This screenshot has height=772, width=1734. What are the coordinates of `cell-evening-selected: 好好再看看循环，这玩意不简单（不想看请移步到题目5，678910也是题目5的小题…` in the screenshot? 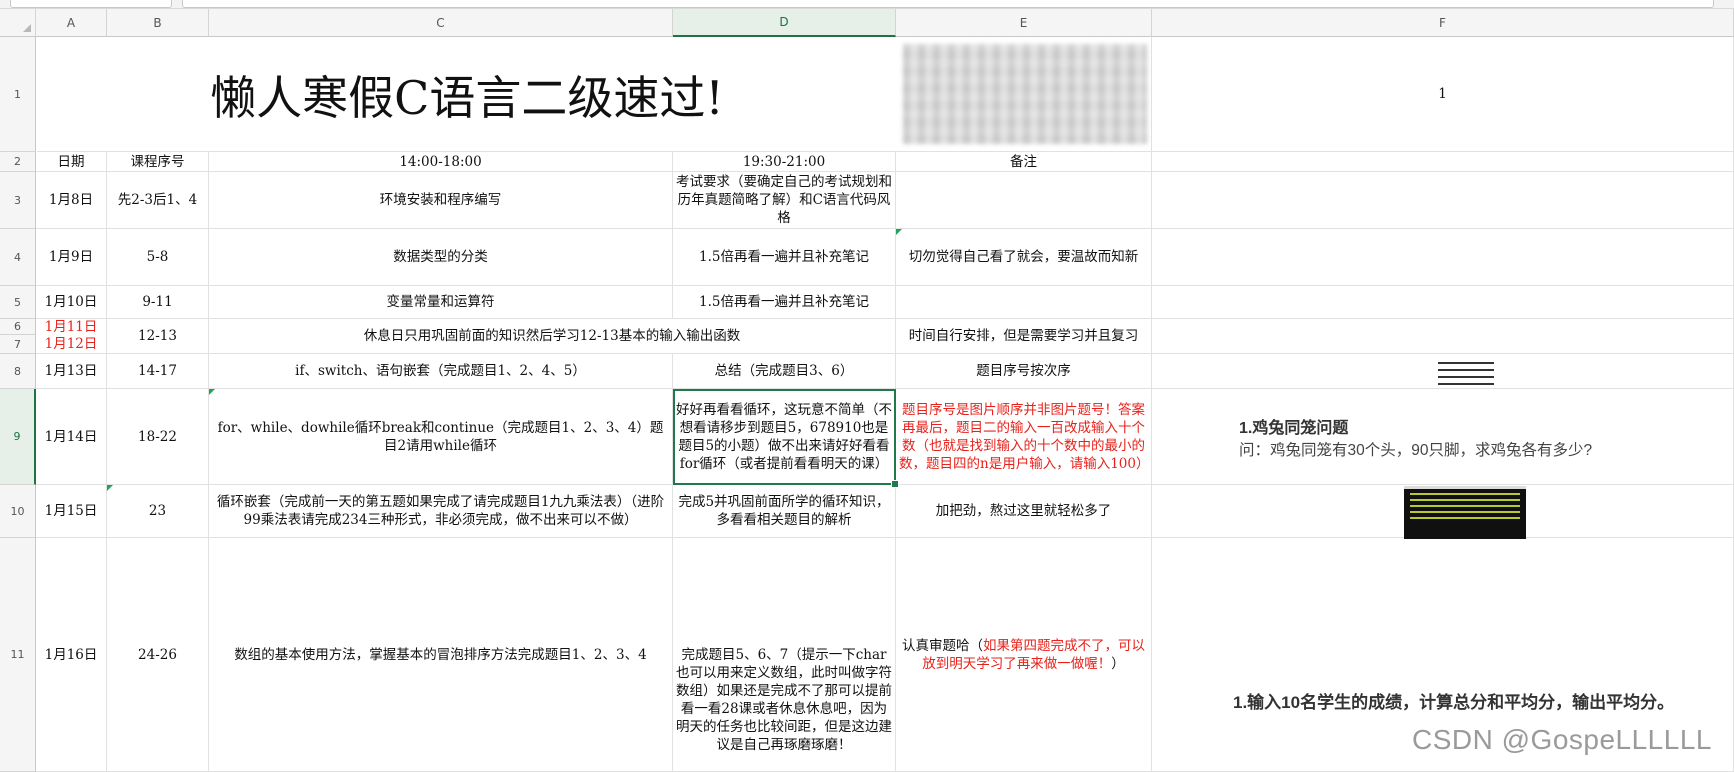 It's located at (784, 437).